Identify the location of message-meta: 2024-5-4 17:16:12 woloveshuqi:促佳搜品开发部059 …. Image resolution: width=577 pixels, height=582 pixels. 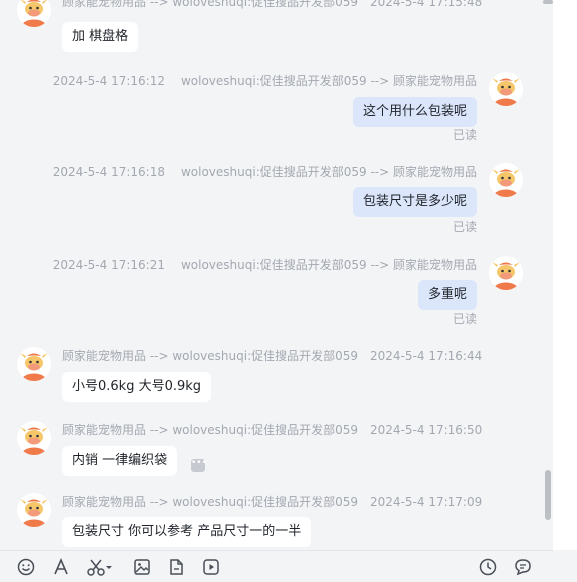
(265, 80).